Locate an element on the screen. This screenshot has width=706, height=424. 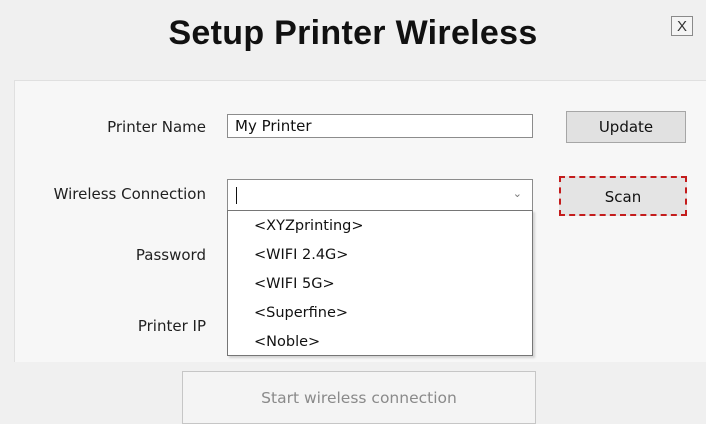
dropdown-option-superfine: <Superfine> is located at coordinates (380, 312).